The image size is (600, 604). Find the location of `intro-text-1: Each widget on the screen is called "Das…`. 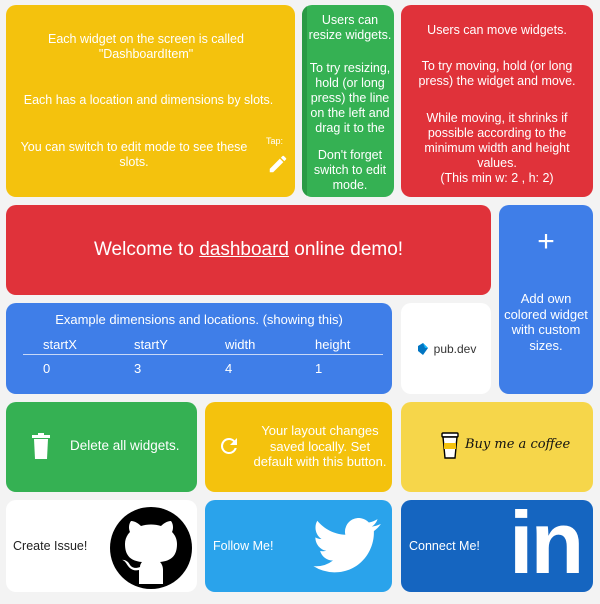

intro-text-1: Each widget on the screen is called "Das… is located at coordinates (146, 46).